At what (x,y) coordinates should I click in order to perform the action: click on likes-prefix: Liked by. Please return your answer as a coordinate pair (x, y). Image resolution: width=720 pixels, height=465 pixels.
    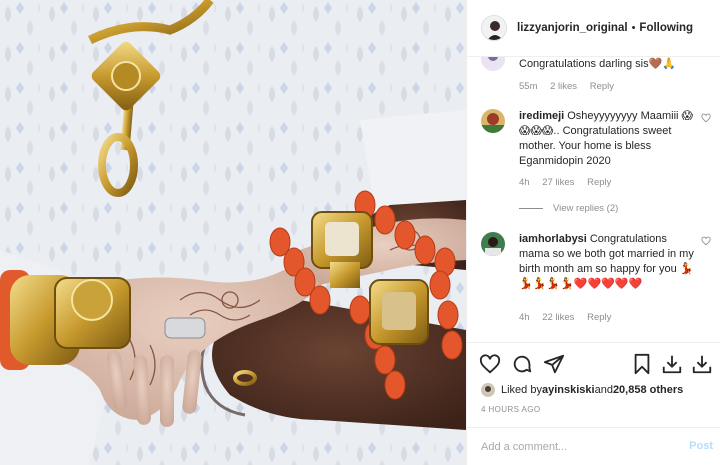
    Looking at the image, I should click on (521, 390).